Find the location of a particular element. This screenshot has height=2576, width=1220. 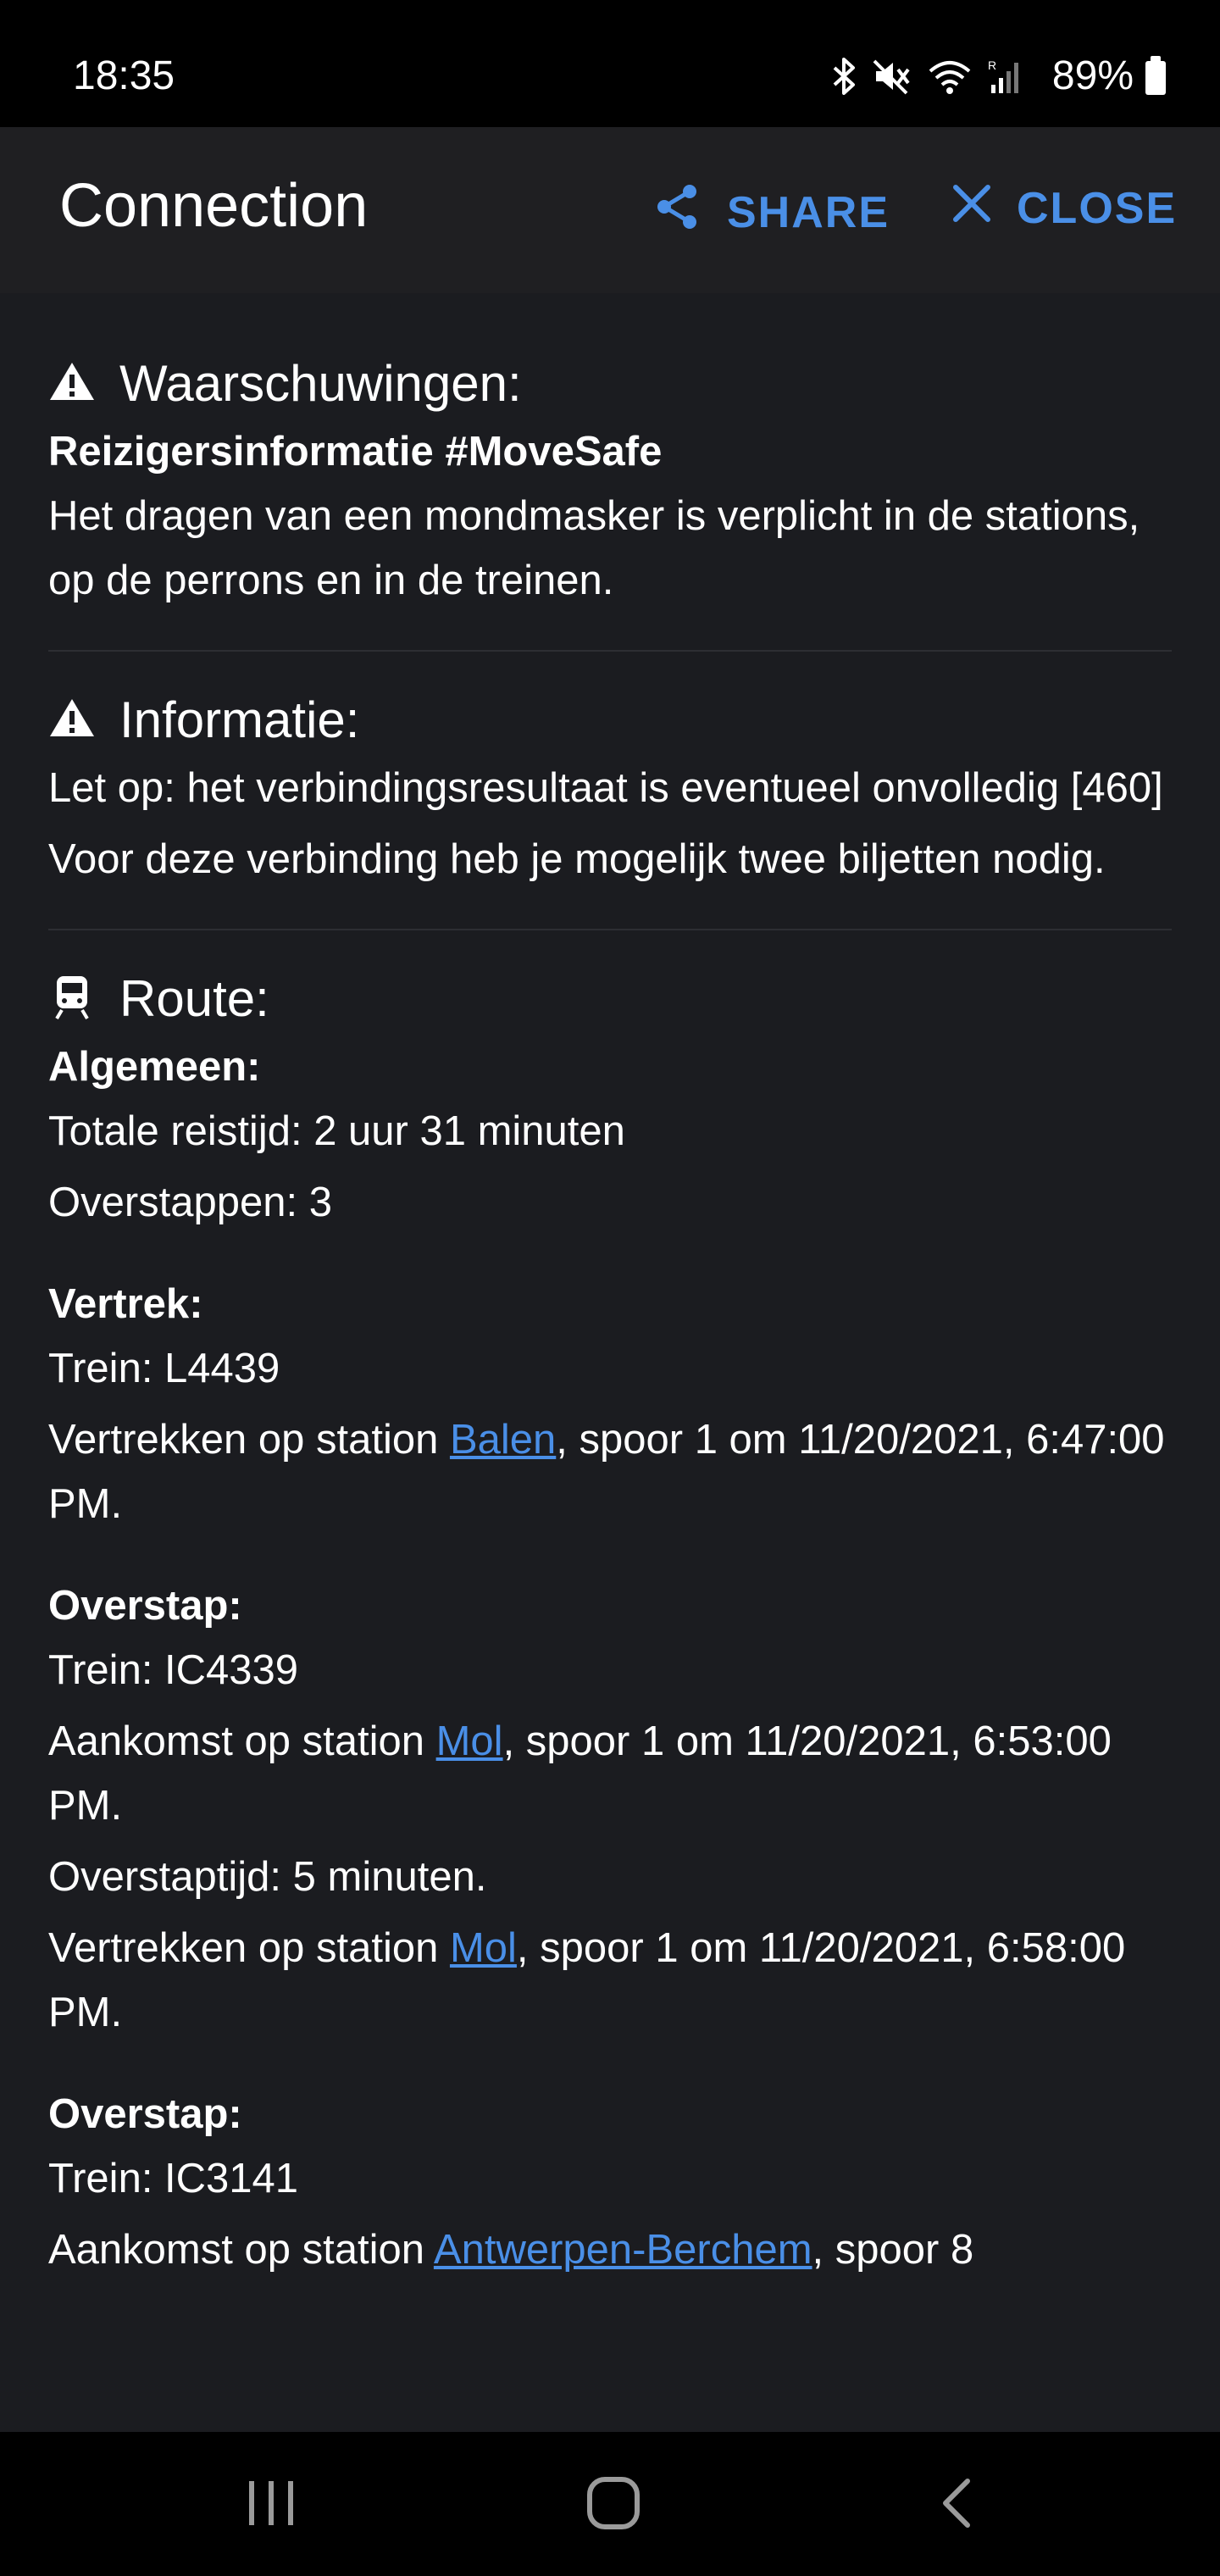

warnings-heading: Reizigersinformatie #MoveSafe is located at coordinates (355, 452).